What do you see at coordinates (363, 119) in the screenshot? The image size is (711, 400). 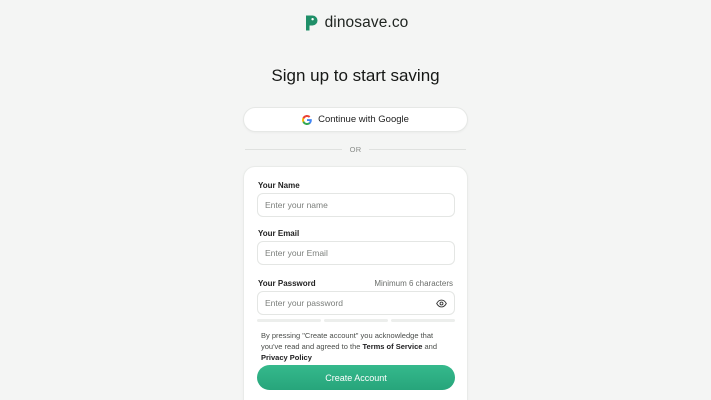 I see `google-button-label: Continue with Google` at bounding box center [363, 119].